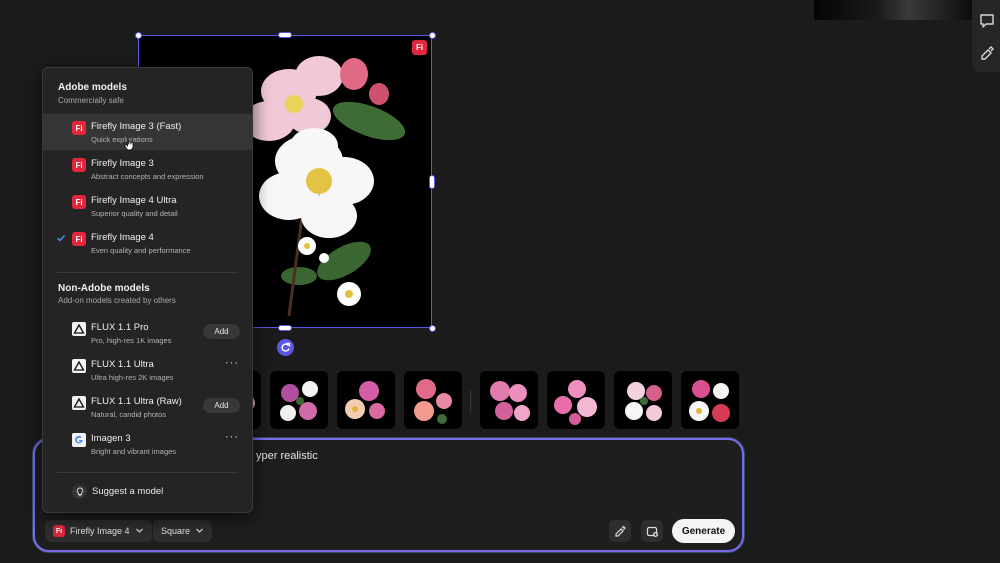 This screenshot has width=1000, height=563. Describe the element at coordinates (134, 200) in the screenshot. I see `model-name: Firefly Image 4 Ultra` at that location.